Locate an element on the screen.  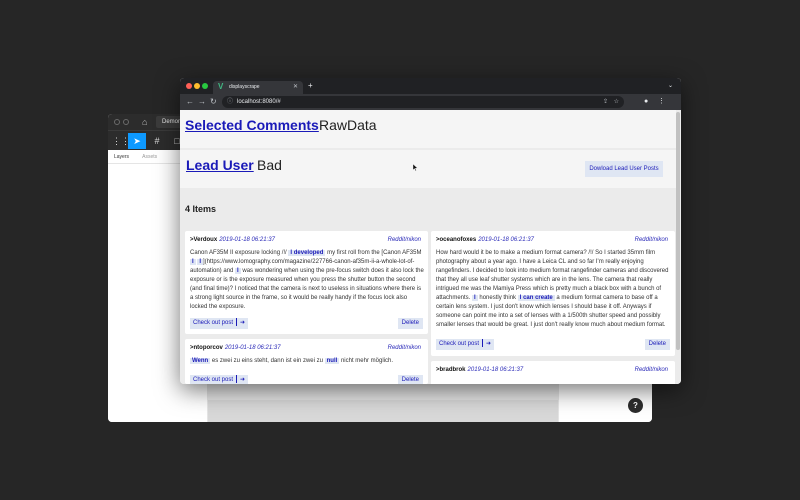
share-icon: ⇪ is located at coordinates (605, 102).